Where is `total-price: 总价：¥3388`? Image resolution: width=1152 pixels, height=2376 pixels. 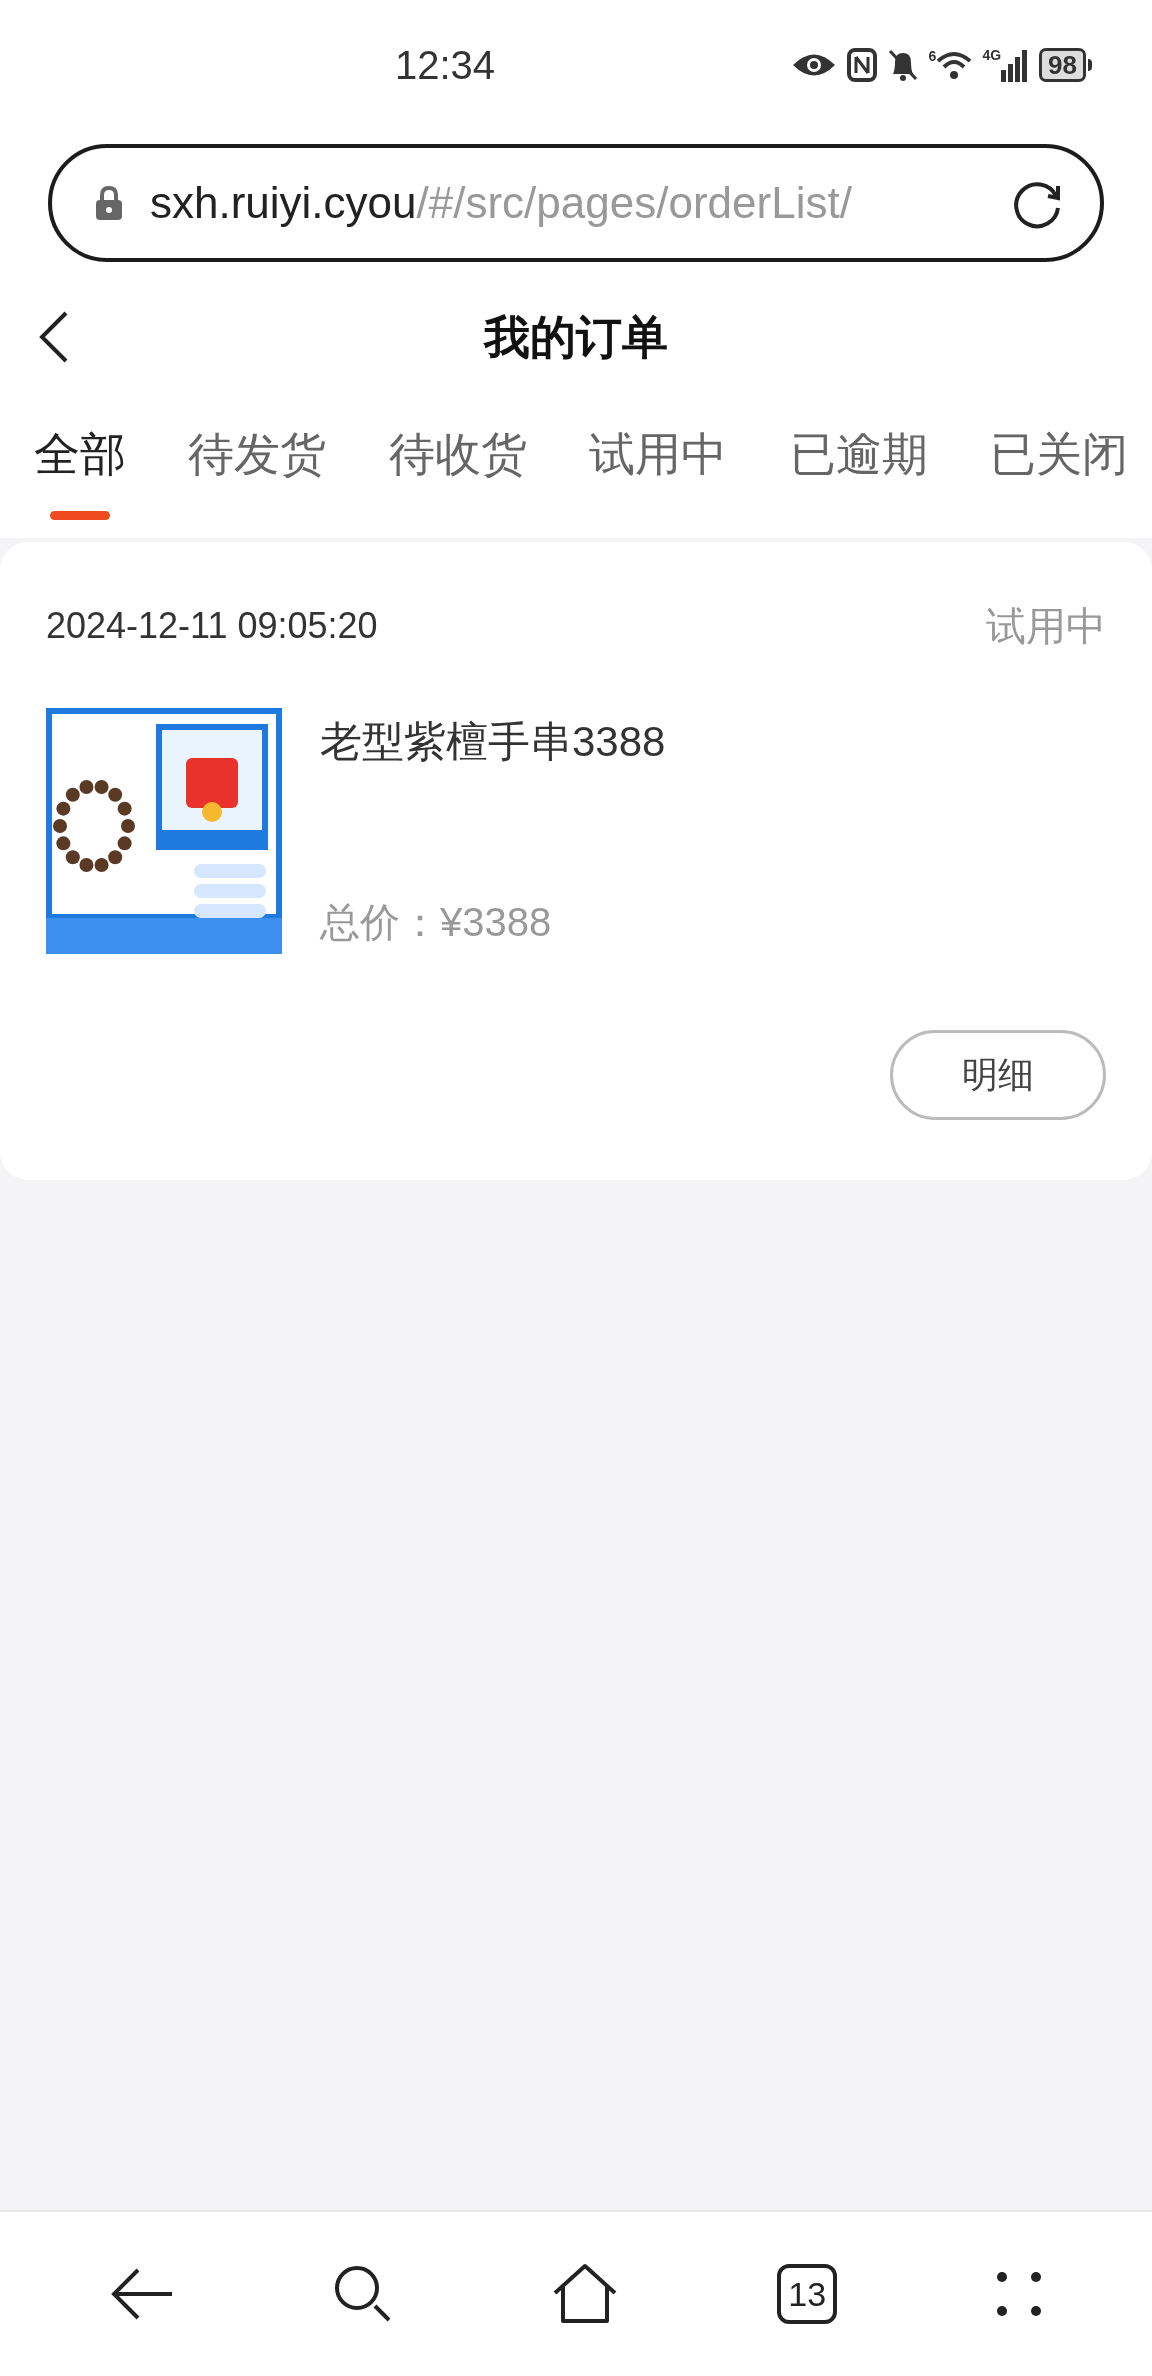 total-price: 总价：¥3388 is located at coordinates (436, 922).